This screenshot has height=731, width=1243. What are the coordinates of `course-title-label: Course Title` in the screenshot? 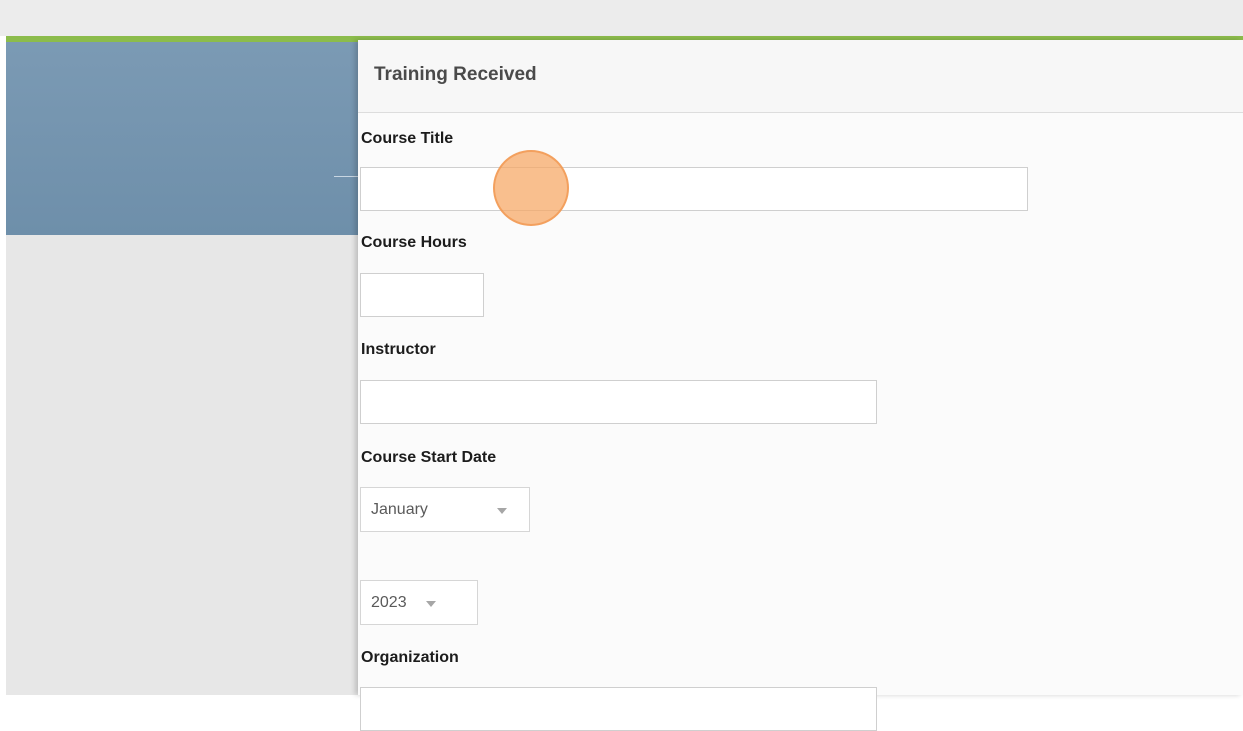 It's located at (407, 138).